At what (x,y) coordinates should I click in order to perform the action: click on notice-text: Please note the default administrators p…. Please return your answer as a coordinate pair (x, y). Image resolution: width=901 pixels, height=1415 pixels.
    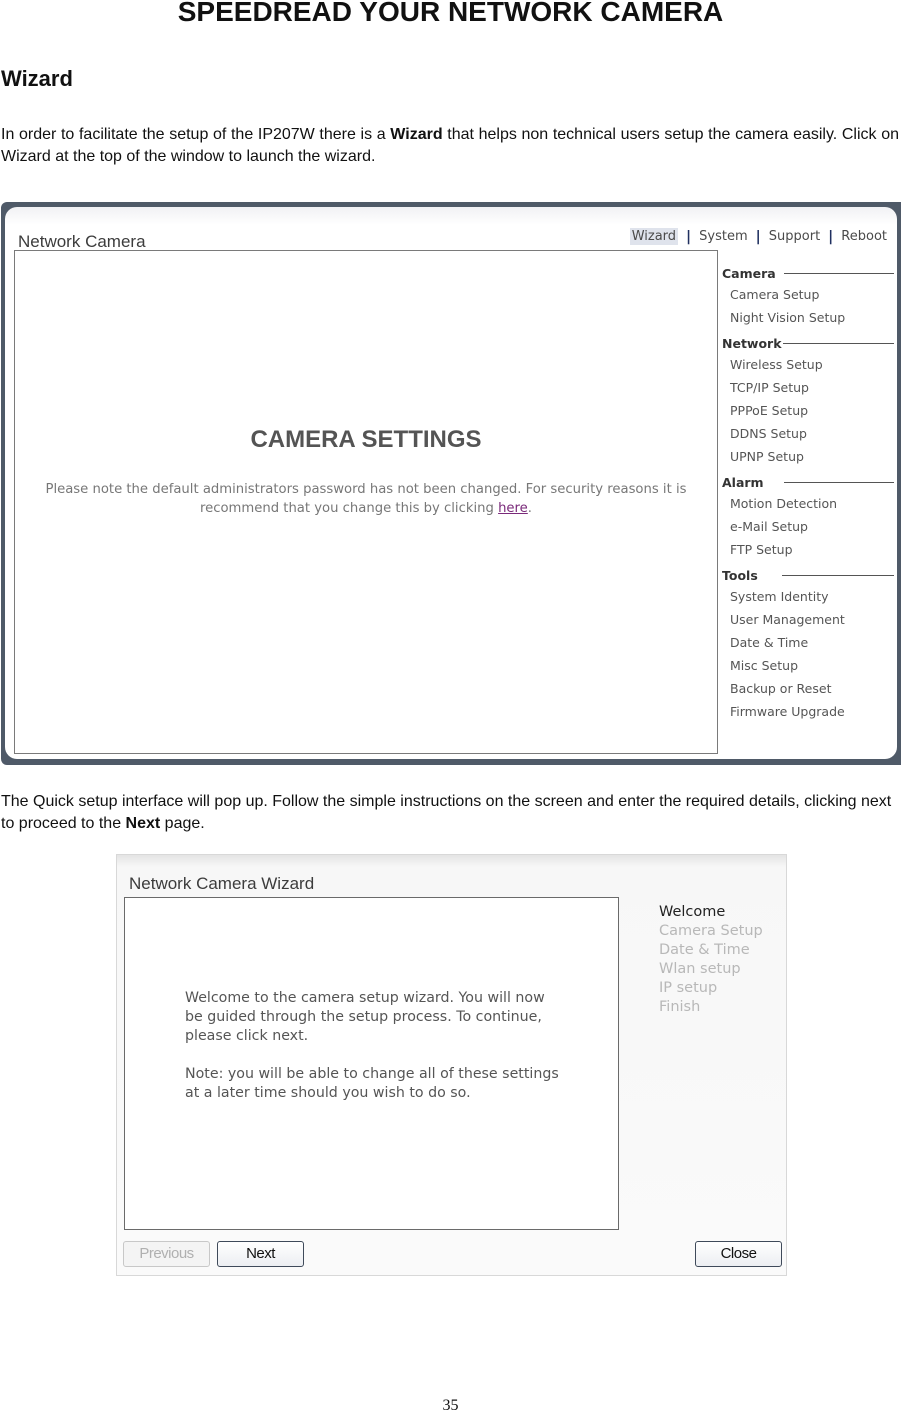
    Looking at the image, I should click on (366, 499).